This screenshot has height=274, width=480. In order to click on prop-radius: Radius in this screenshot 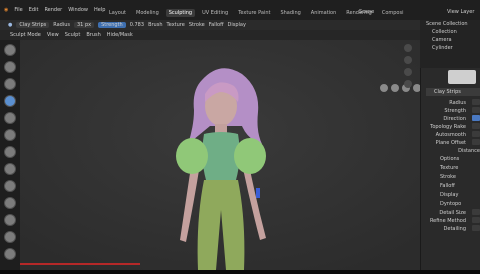, I will do `click(453, 103)`.